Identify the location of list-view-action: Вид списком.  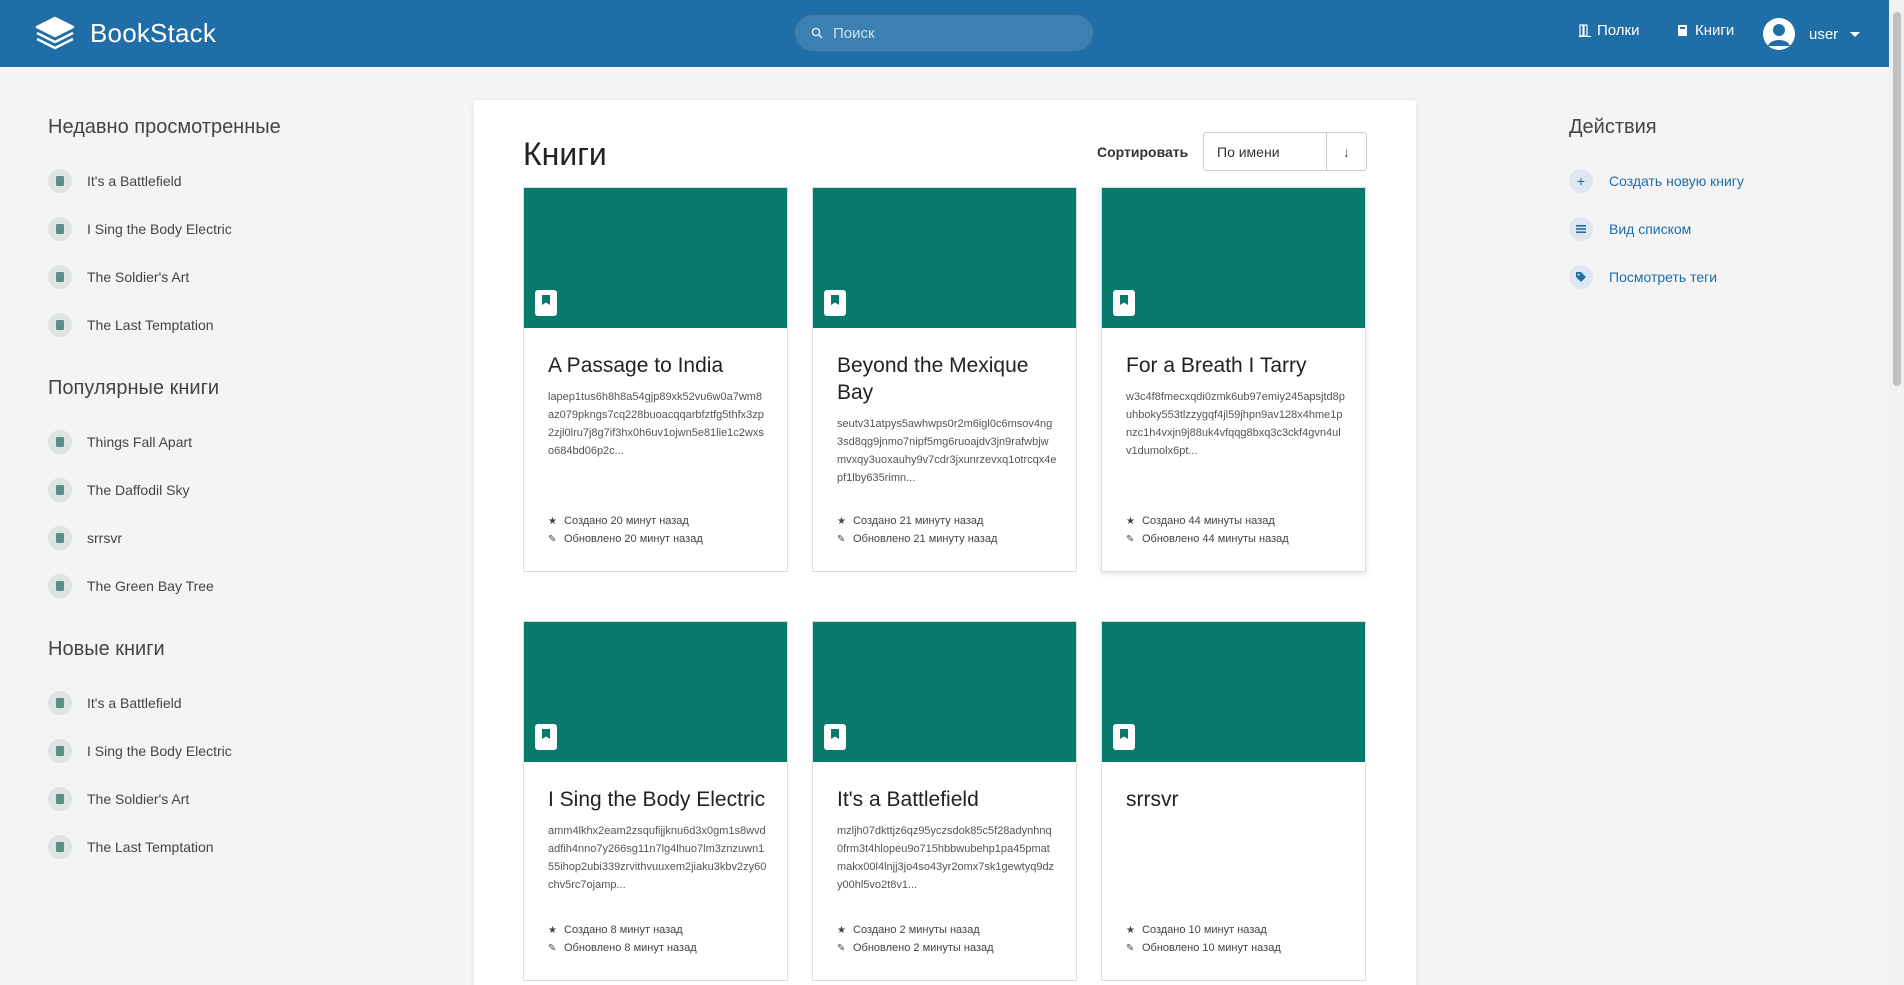
(1656, 229).